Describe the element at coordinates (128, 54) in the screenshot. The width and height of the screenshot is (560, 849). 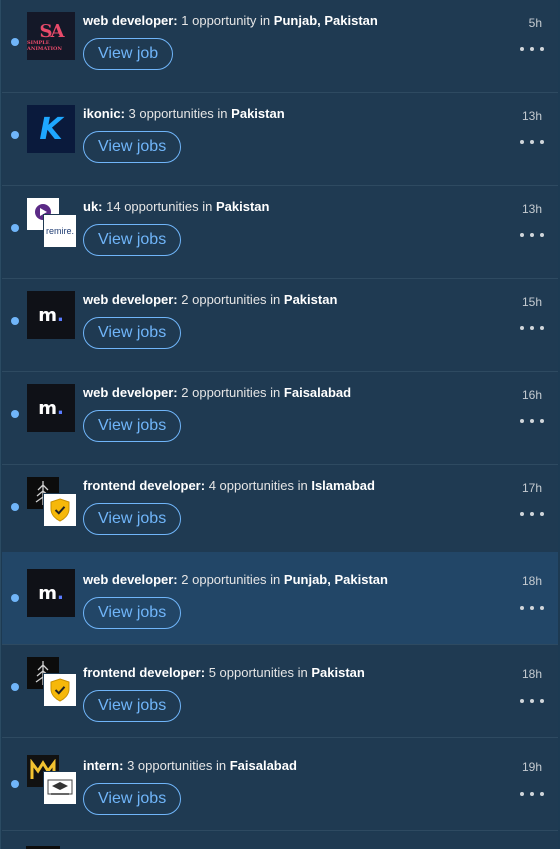
I see `view-job-button: View job` at that location.